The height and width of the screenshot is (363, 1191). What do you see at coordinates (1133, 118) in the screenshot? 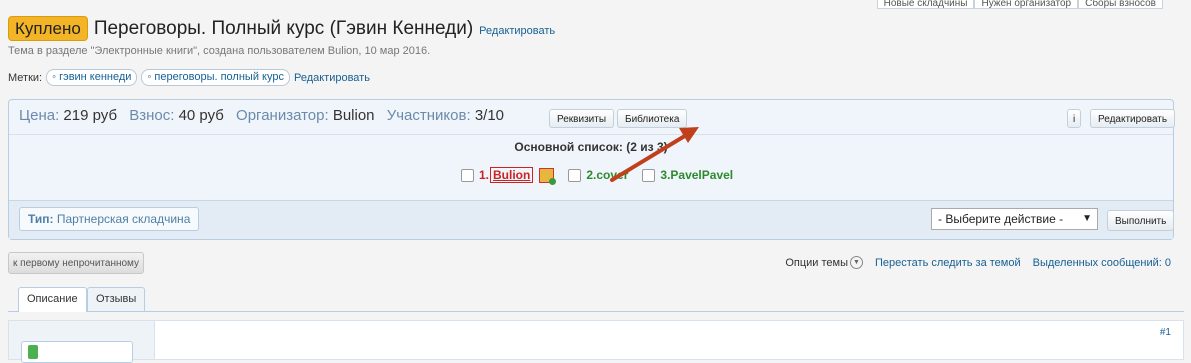
I see `panel-edit-button: Редактировать` at bounding box center [1133, 118].